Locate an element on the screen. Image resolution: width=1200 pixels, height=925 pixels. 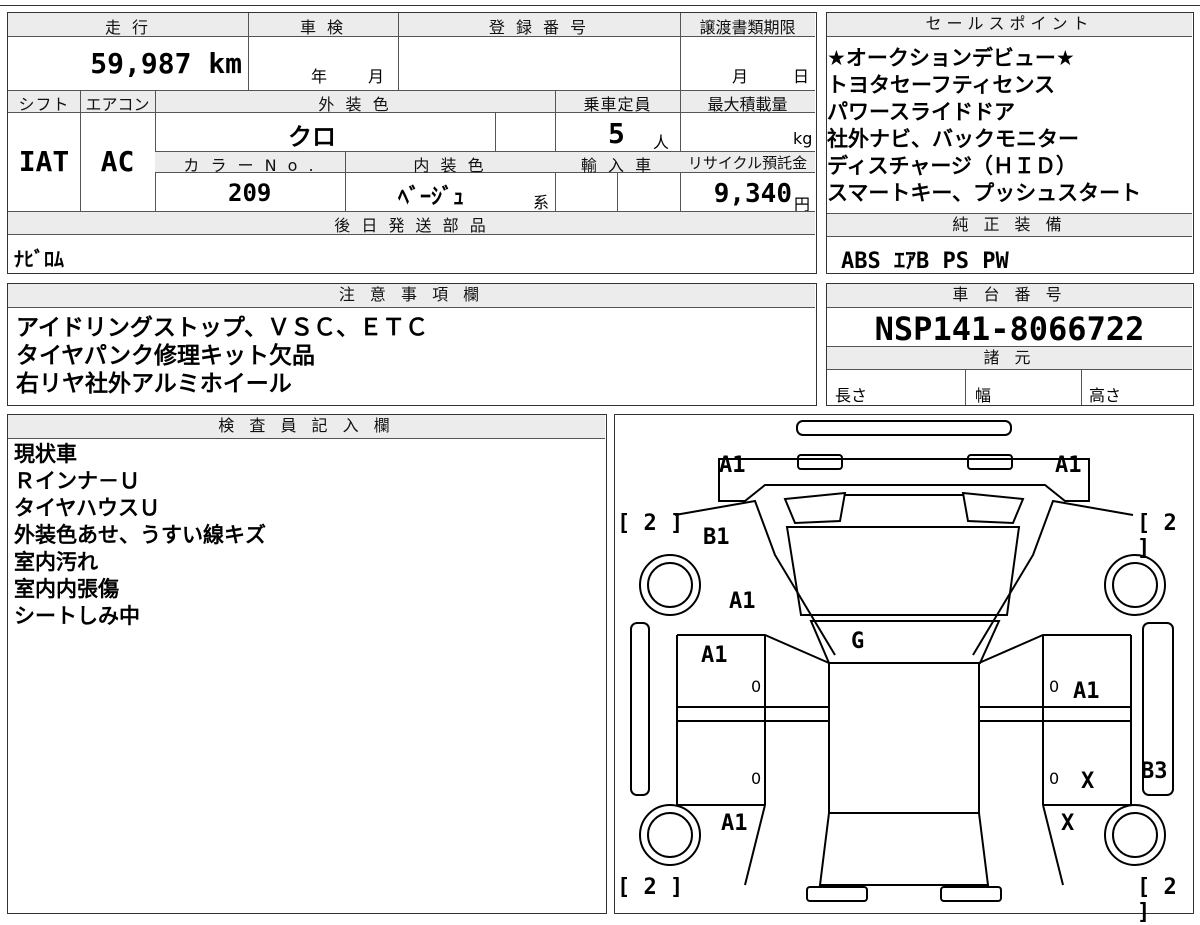
tire-rear-right-grade: [ 2 ] is located at coordinates (1157, 900).